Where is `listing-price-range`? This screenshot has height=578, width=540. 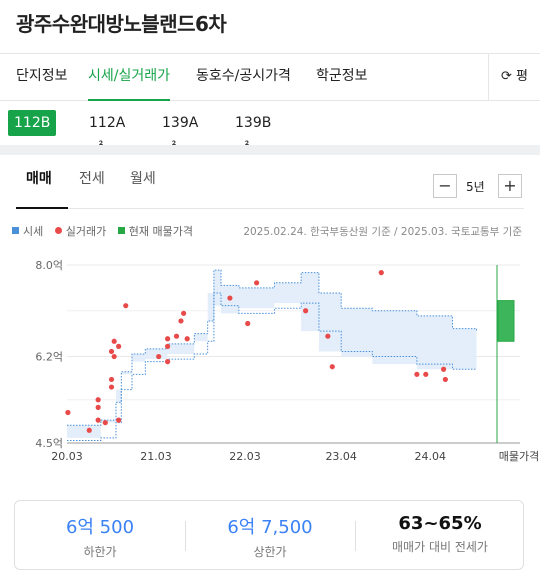 listing-price-range is located at coordinates (506, 321).